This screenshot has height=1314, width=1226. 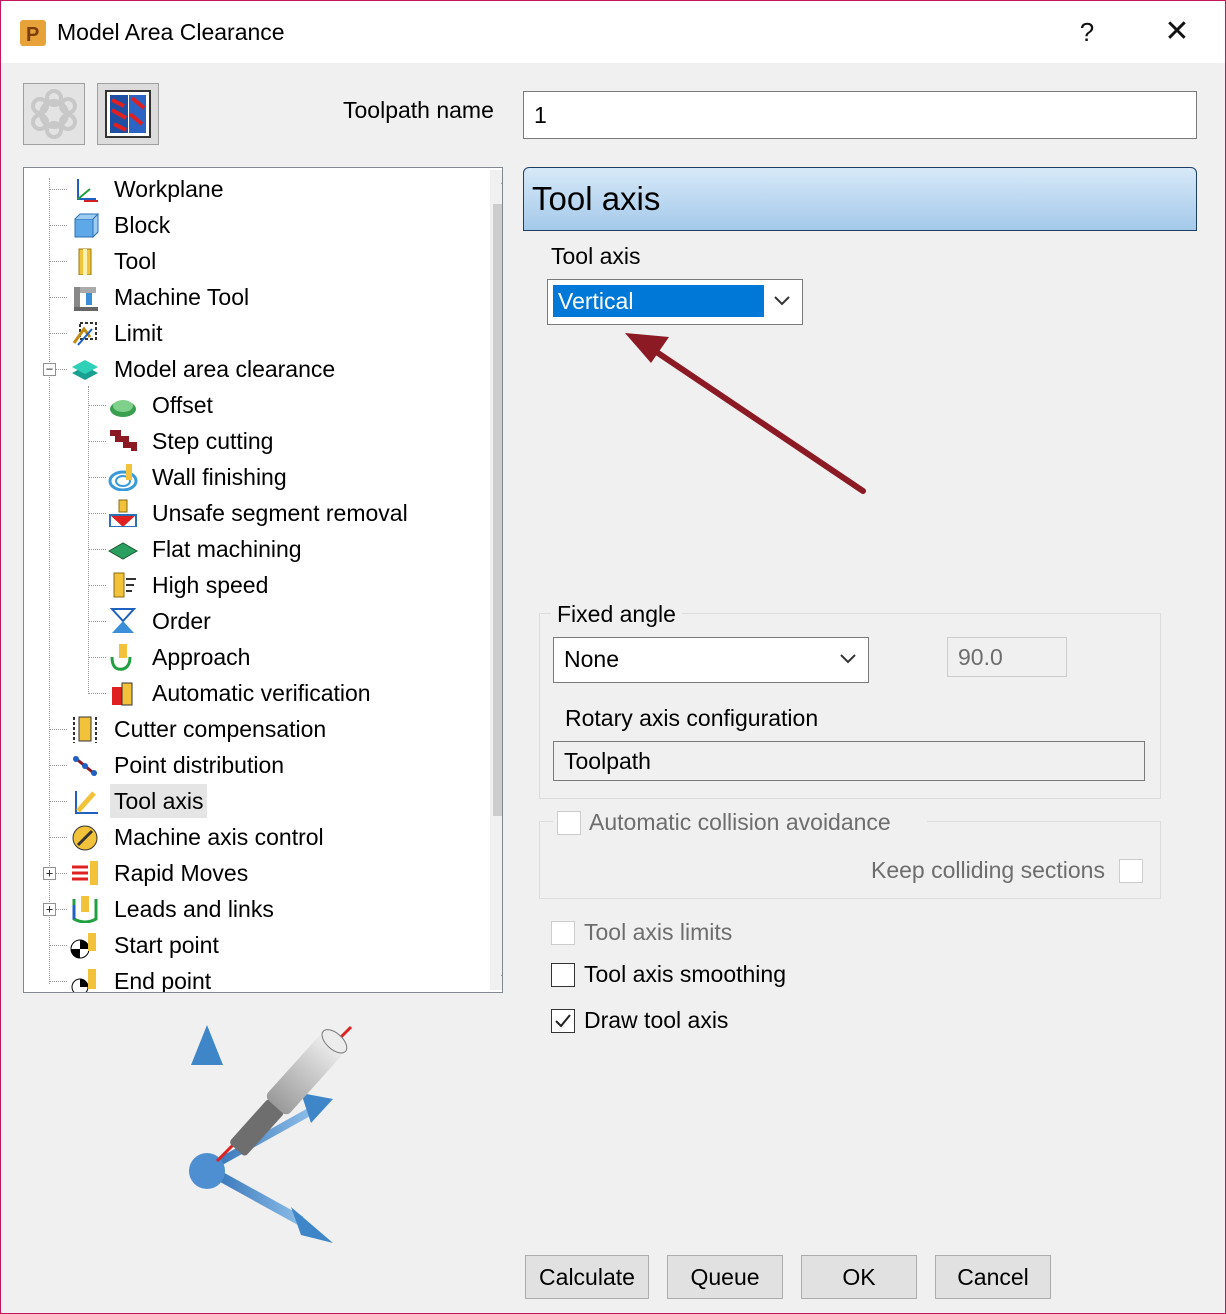 What do you see at coordinates (496, 973) in the screenshot?
I see `scroll-down-icon: ⌄` at bounding box center [496, 973].